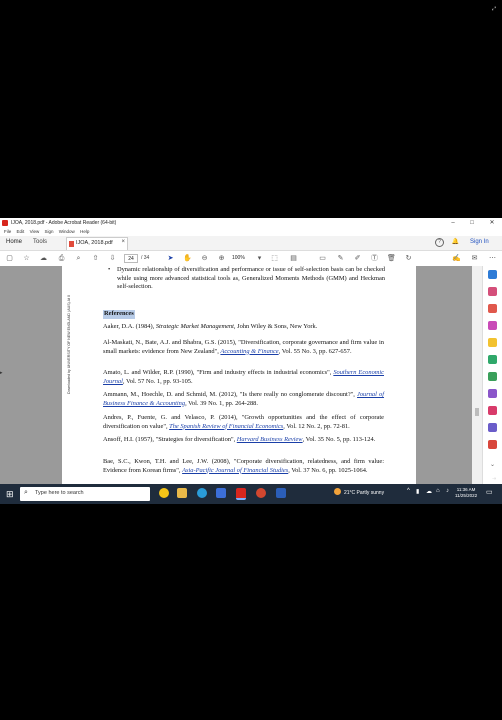 The width and height of the screenshot is (502, 720). What do you see at coordinates (35, 232) in the screenshot?
I see `menu-view: View` at bounding box center [35, 232].